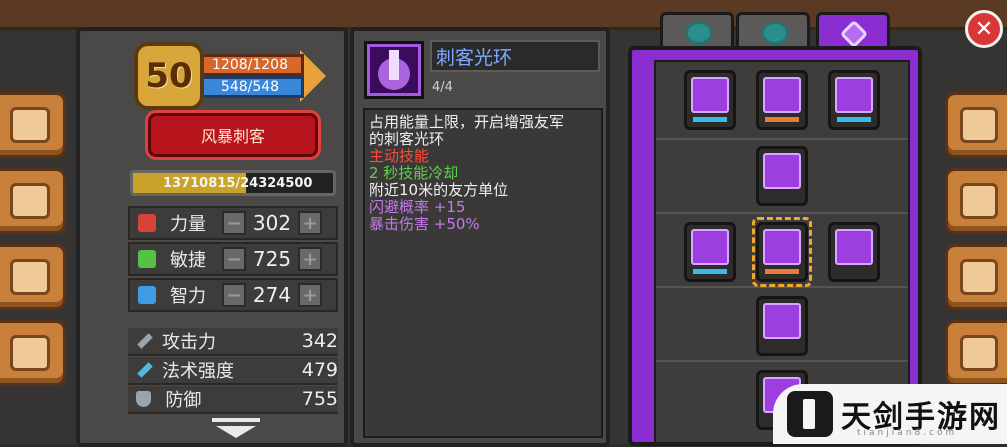  What do you see at coordinates (710, 247) in the screenshot?
I see `shadow-form-icon` at bounding box center [710, 247].